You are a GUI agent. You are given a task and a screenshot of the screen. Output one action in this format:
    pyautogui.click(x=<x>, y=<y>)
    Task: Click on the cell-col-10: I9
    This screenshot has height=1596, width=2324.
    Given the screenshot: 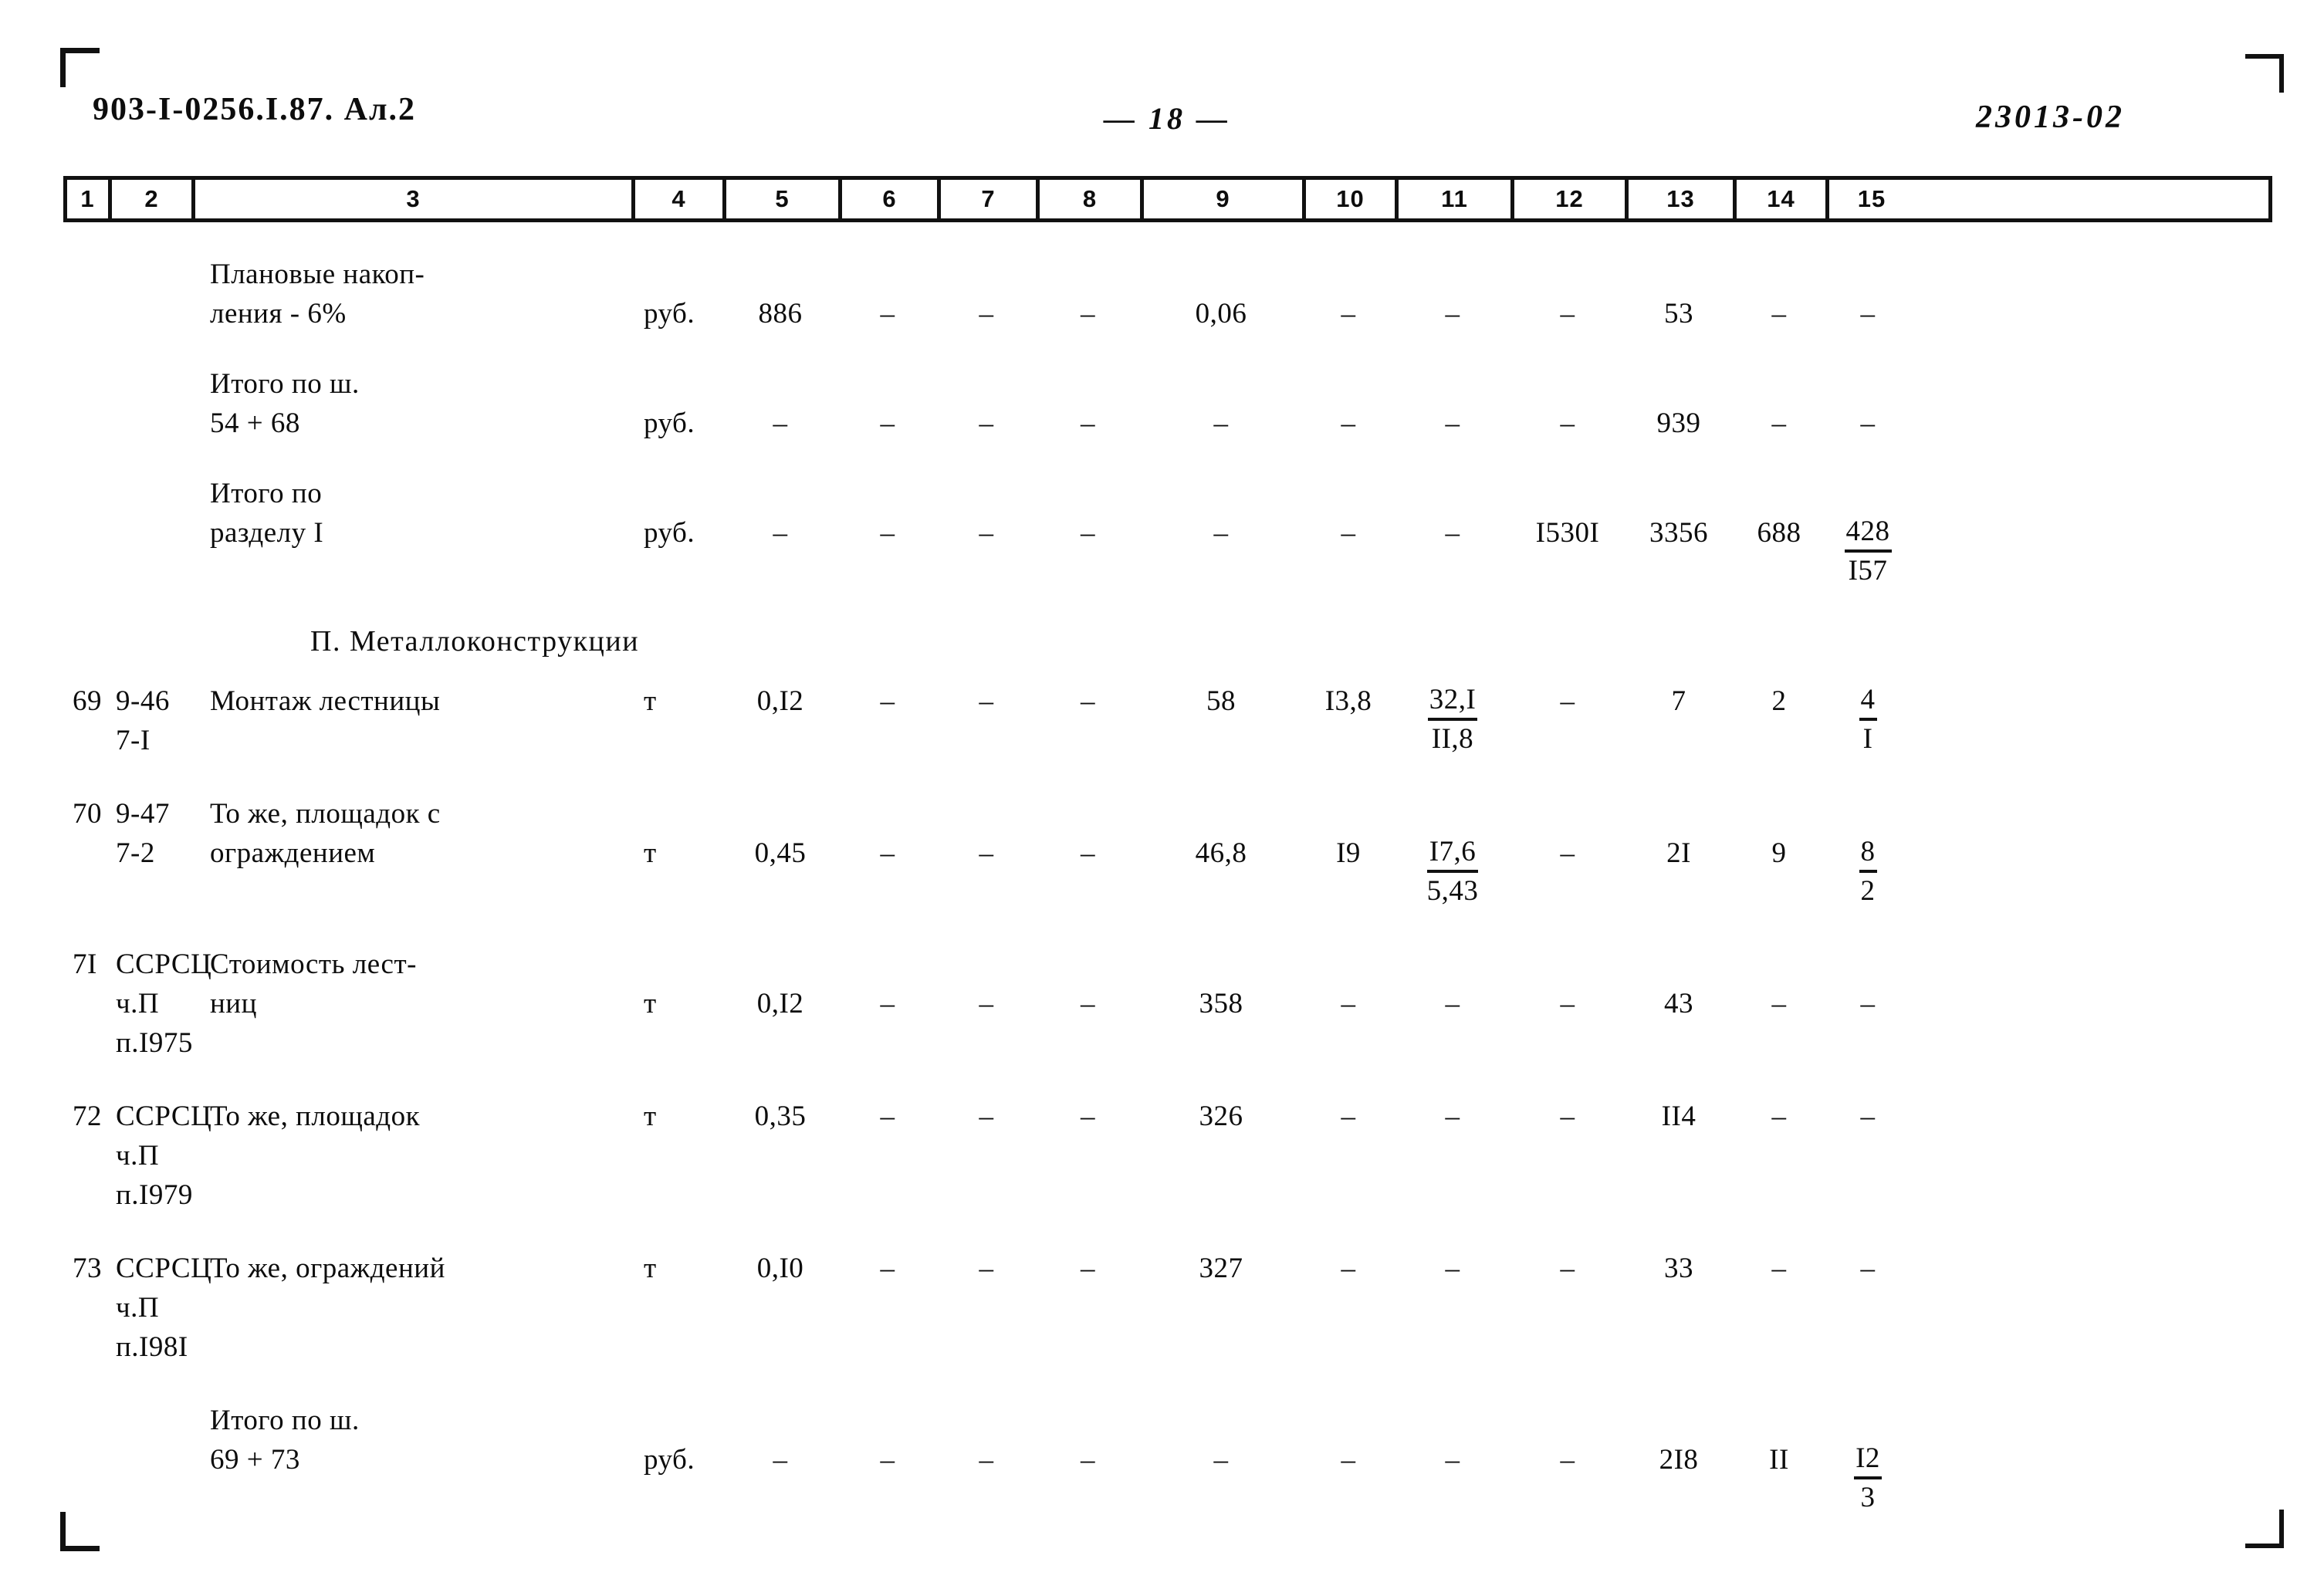 What is the action you would take?
    pyautogui.click(x=1348, y=853)
    